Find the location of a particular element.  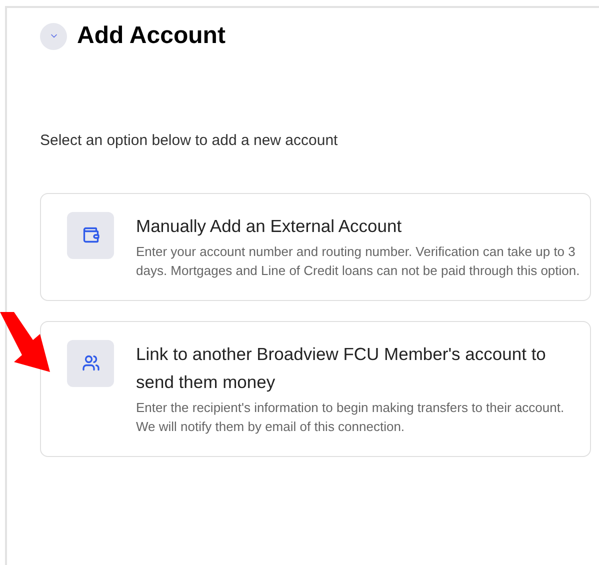

page-title: Add Account is located at coordinates (151, 36).